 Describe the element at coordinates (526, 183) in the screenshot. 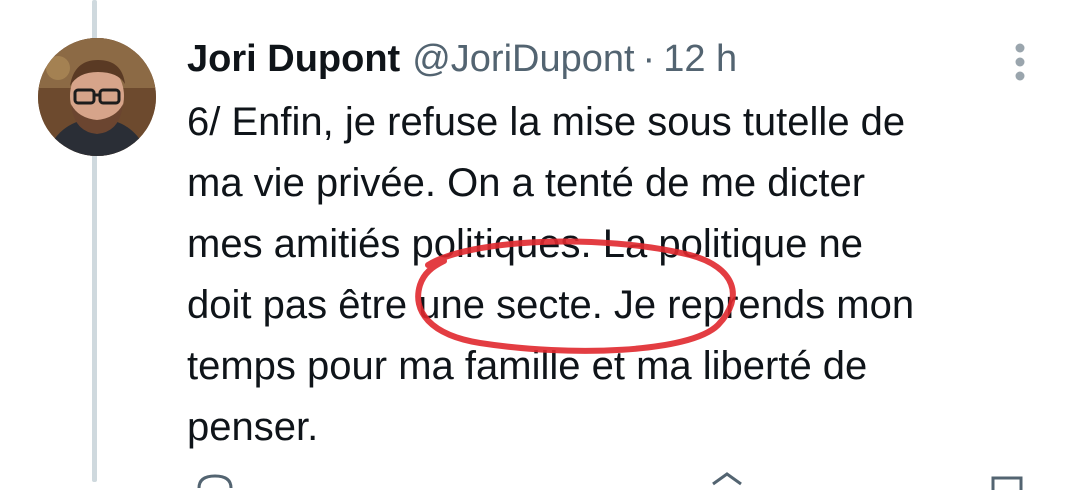

I see `tweet-text-line: ma vie privée. On a tenté de me dicter` at that location.